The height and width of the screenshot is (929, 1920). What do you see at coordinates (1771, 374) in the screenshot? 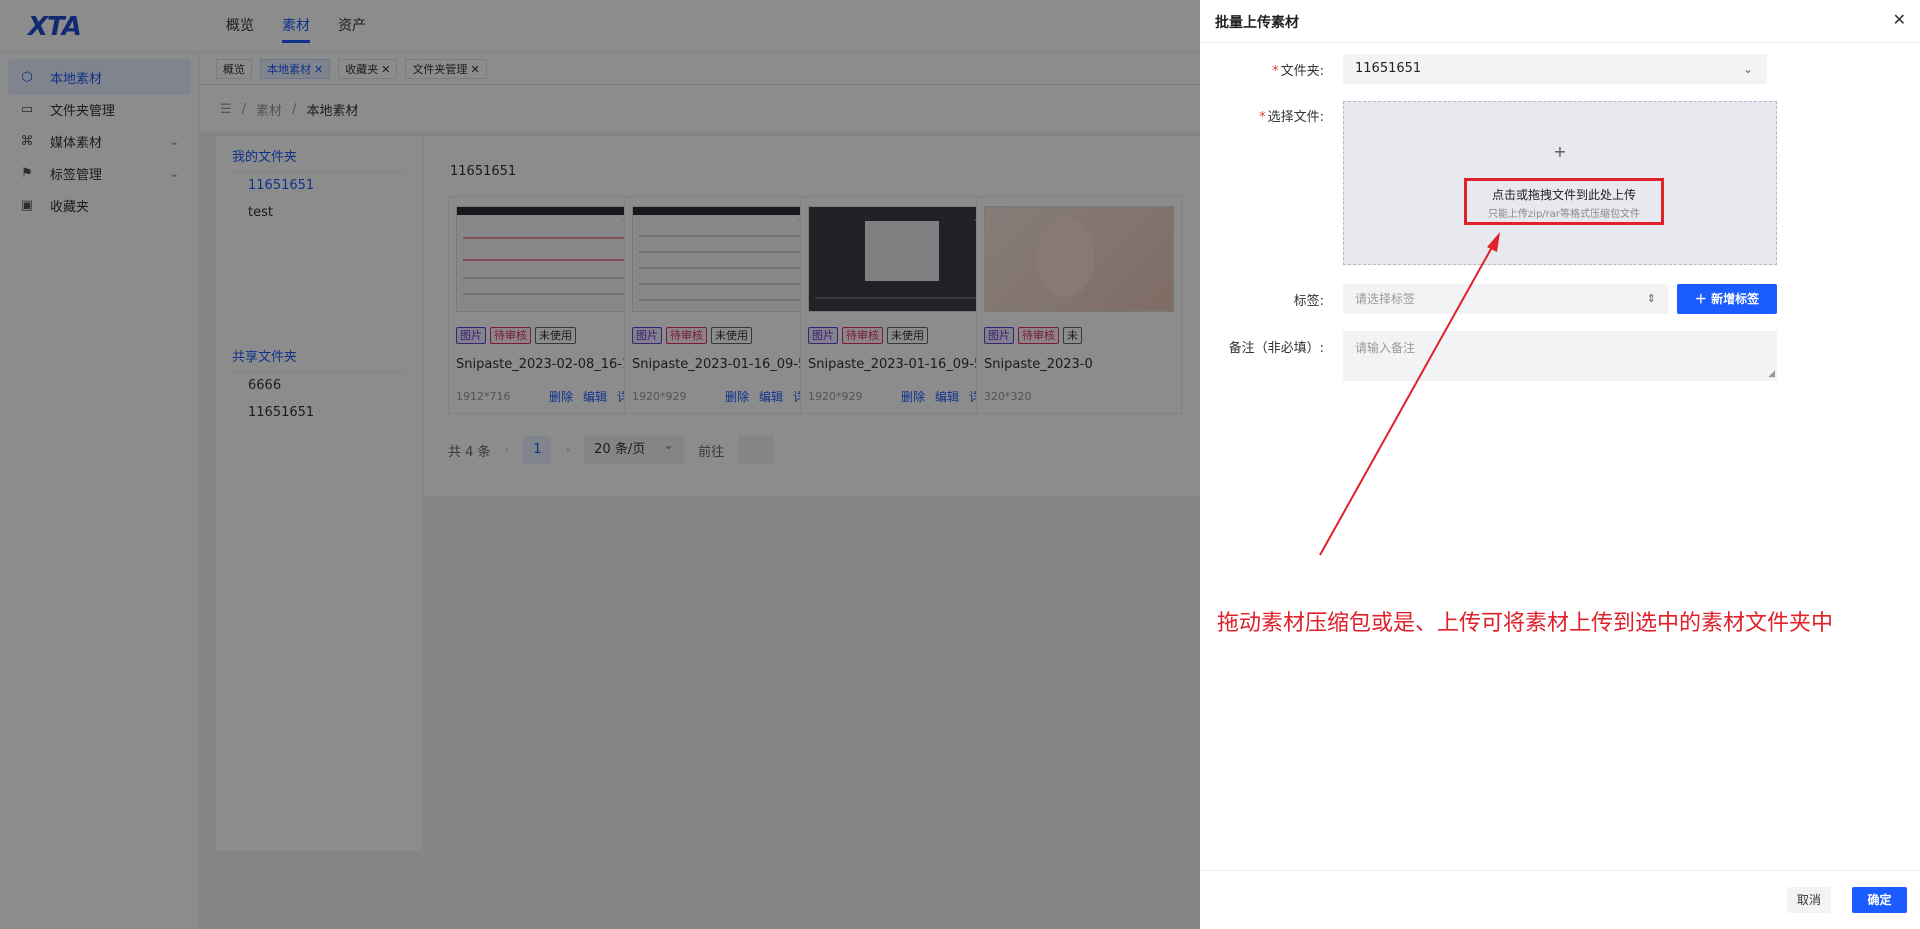
I see `resize-handle-icon: ◢` at bounding box center [1771, 374].